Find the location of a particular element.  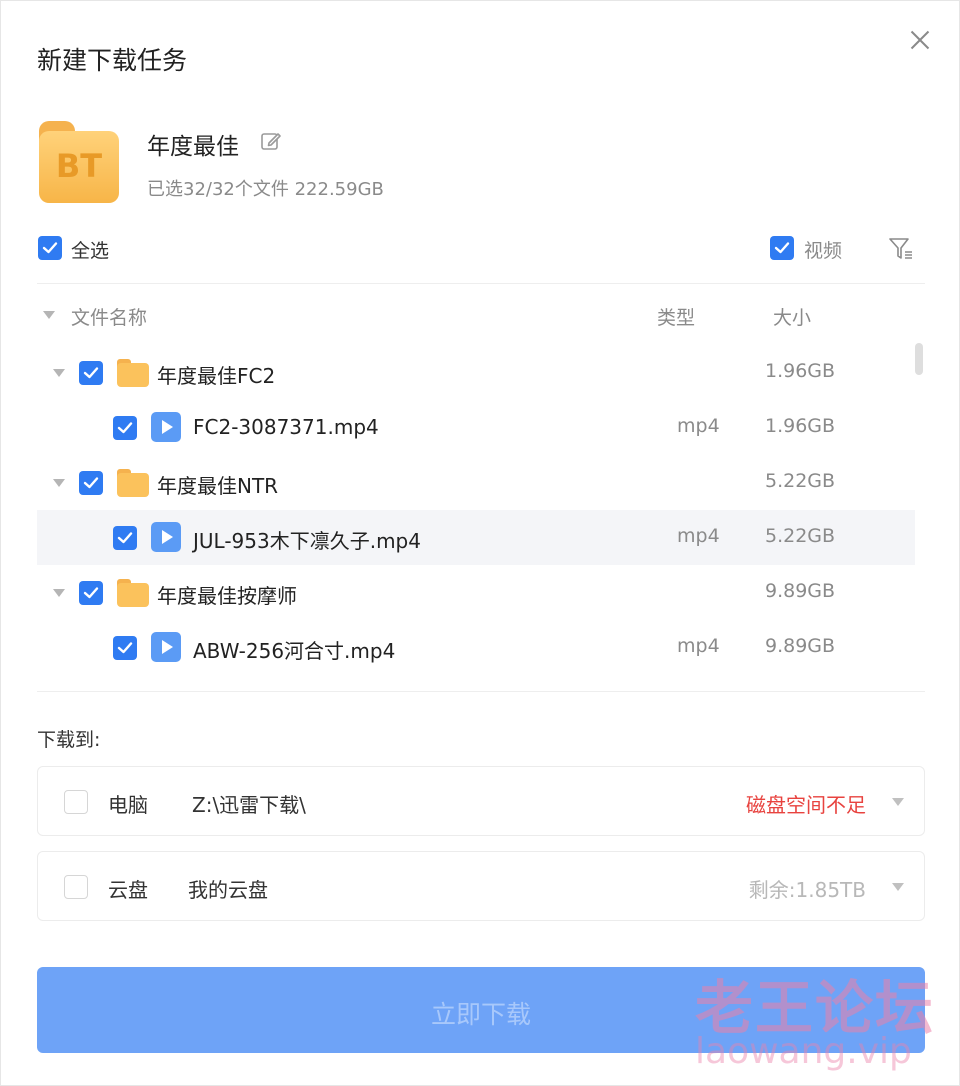

bt-file-icon: BT is located at coordinates (79, 162).